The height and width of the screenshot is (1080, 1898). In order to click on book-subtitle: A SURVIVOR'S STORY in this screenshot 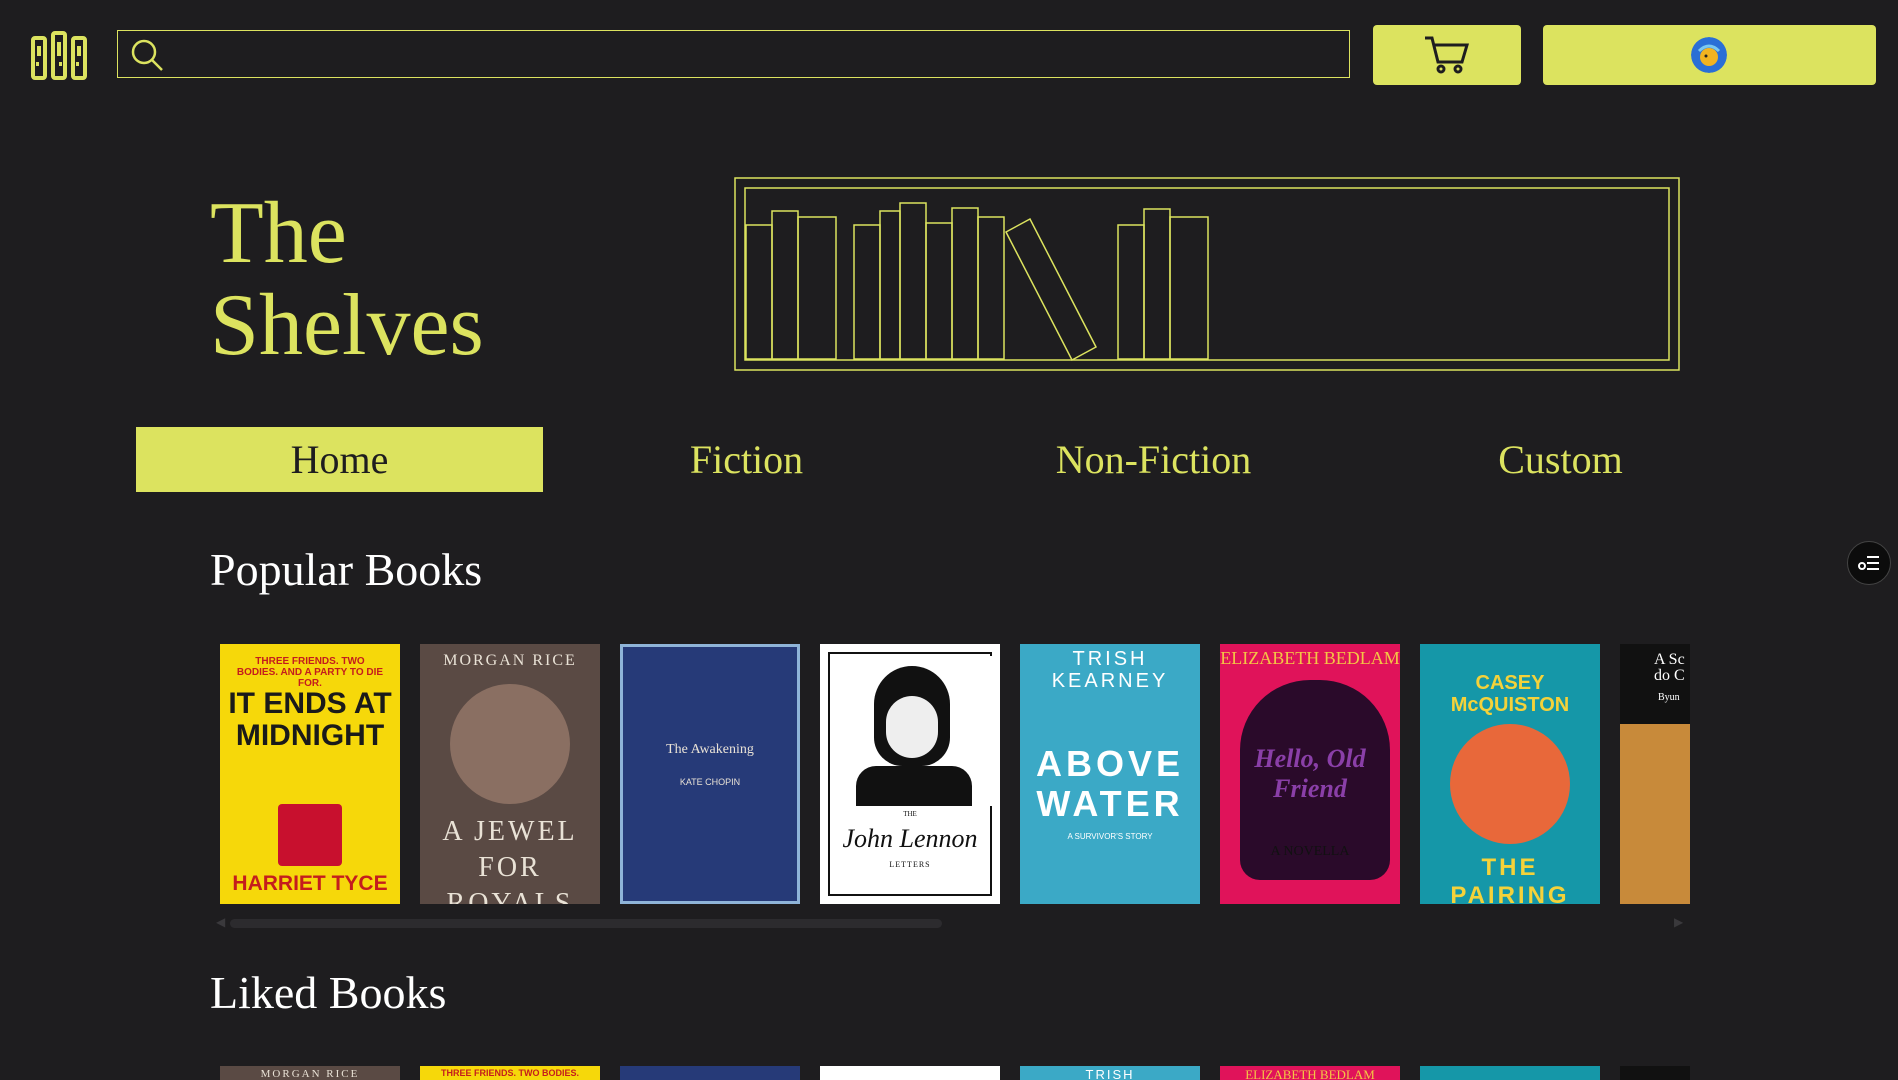, I will do `click(1110, 836)`.